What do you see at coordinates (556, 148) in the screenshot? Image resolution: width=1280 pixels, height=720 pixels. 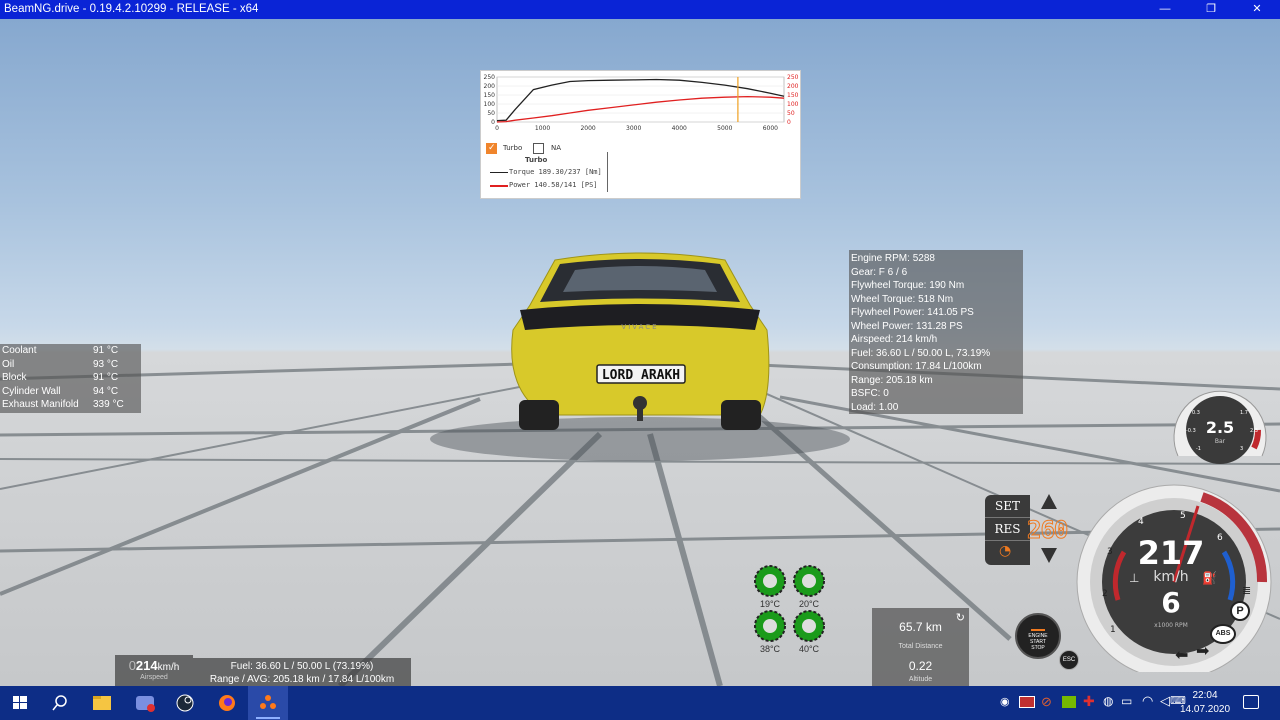 I see `na-checkbox-label: NA` at bounding box center [556, 148].